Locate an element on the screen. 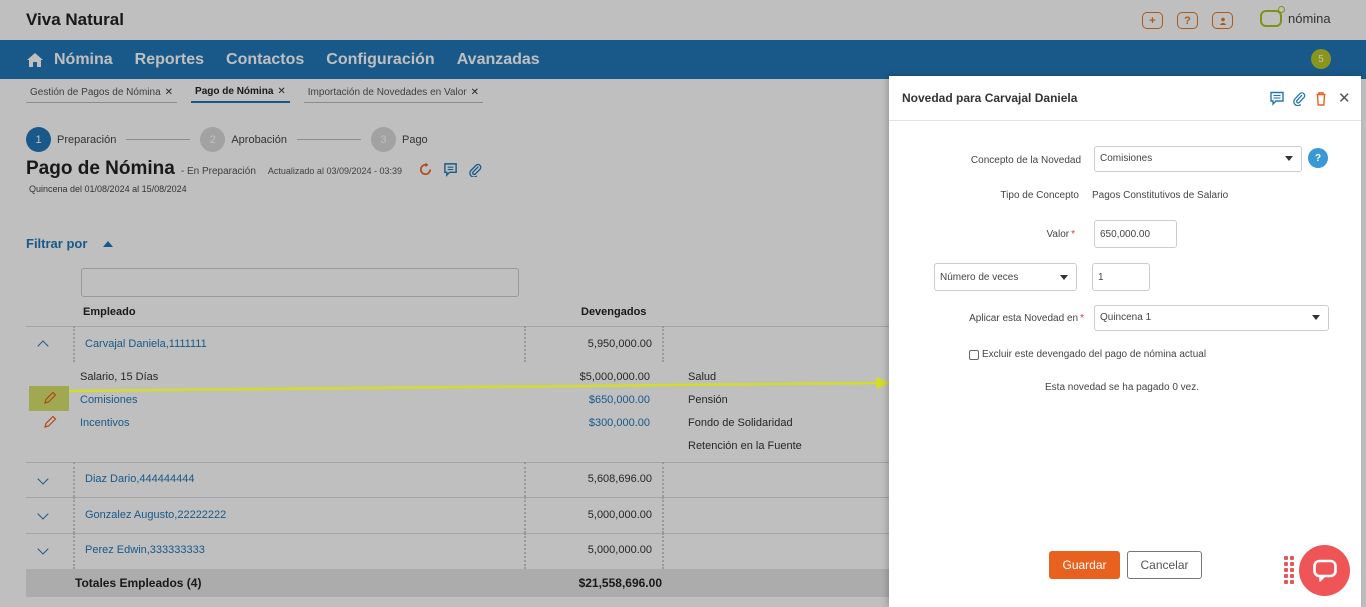 The height and width of the screenshot is (607, 1366). tipo-value: Pagos Constitutivos de Salario is located at coordinates (1160, 195).